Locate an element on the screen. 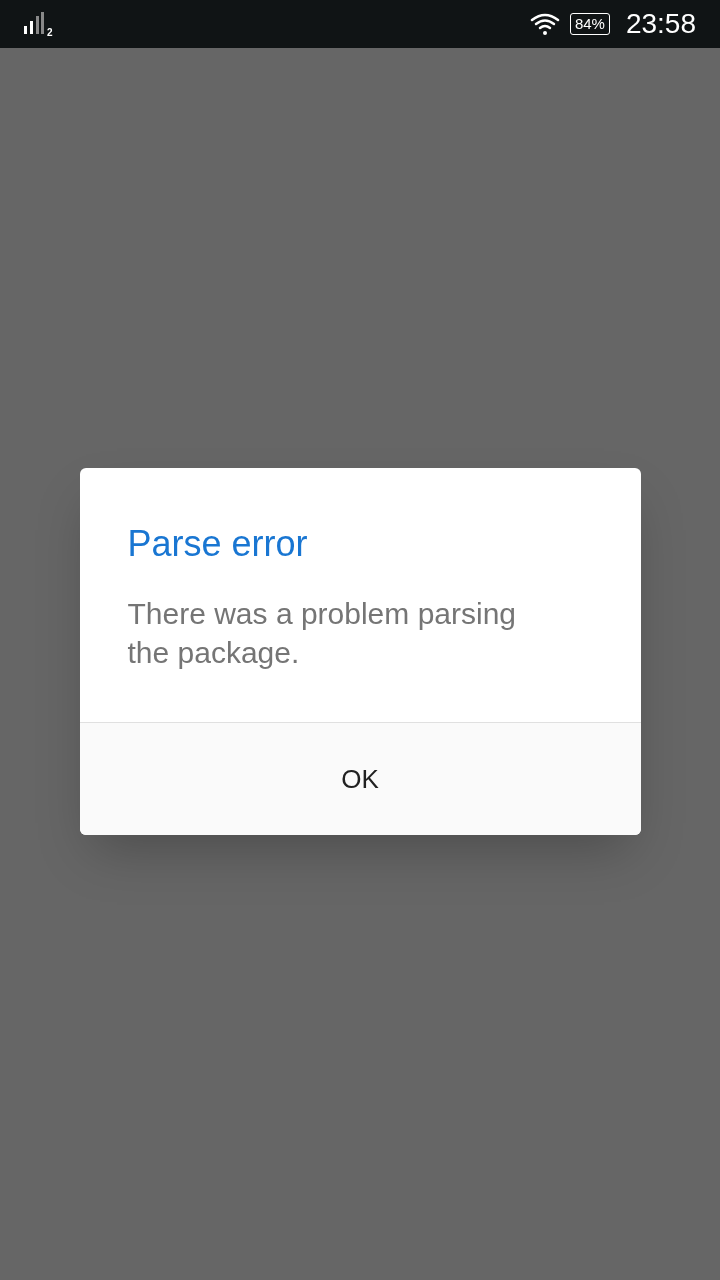 The width and height of the screenshot is (720, 1280). battery-level: 84% is located at coordinates (589, 24).